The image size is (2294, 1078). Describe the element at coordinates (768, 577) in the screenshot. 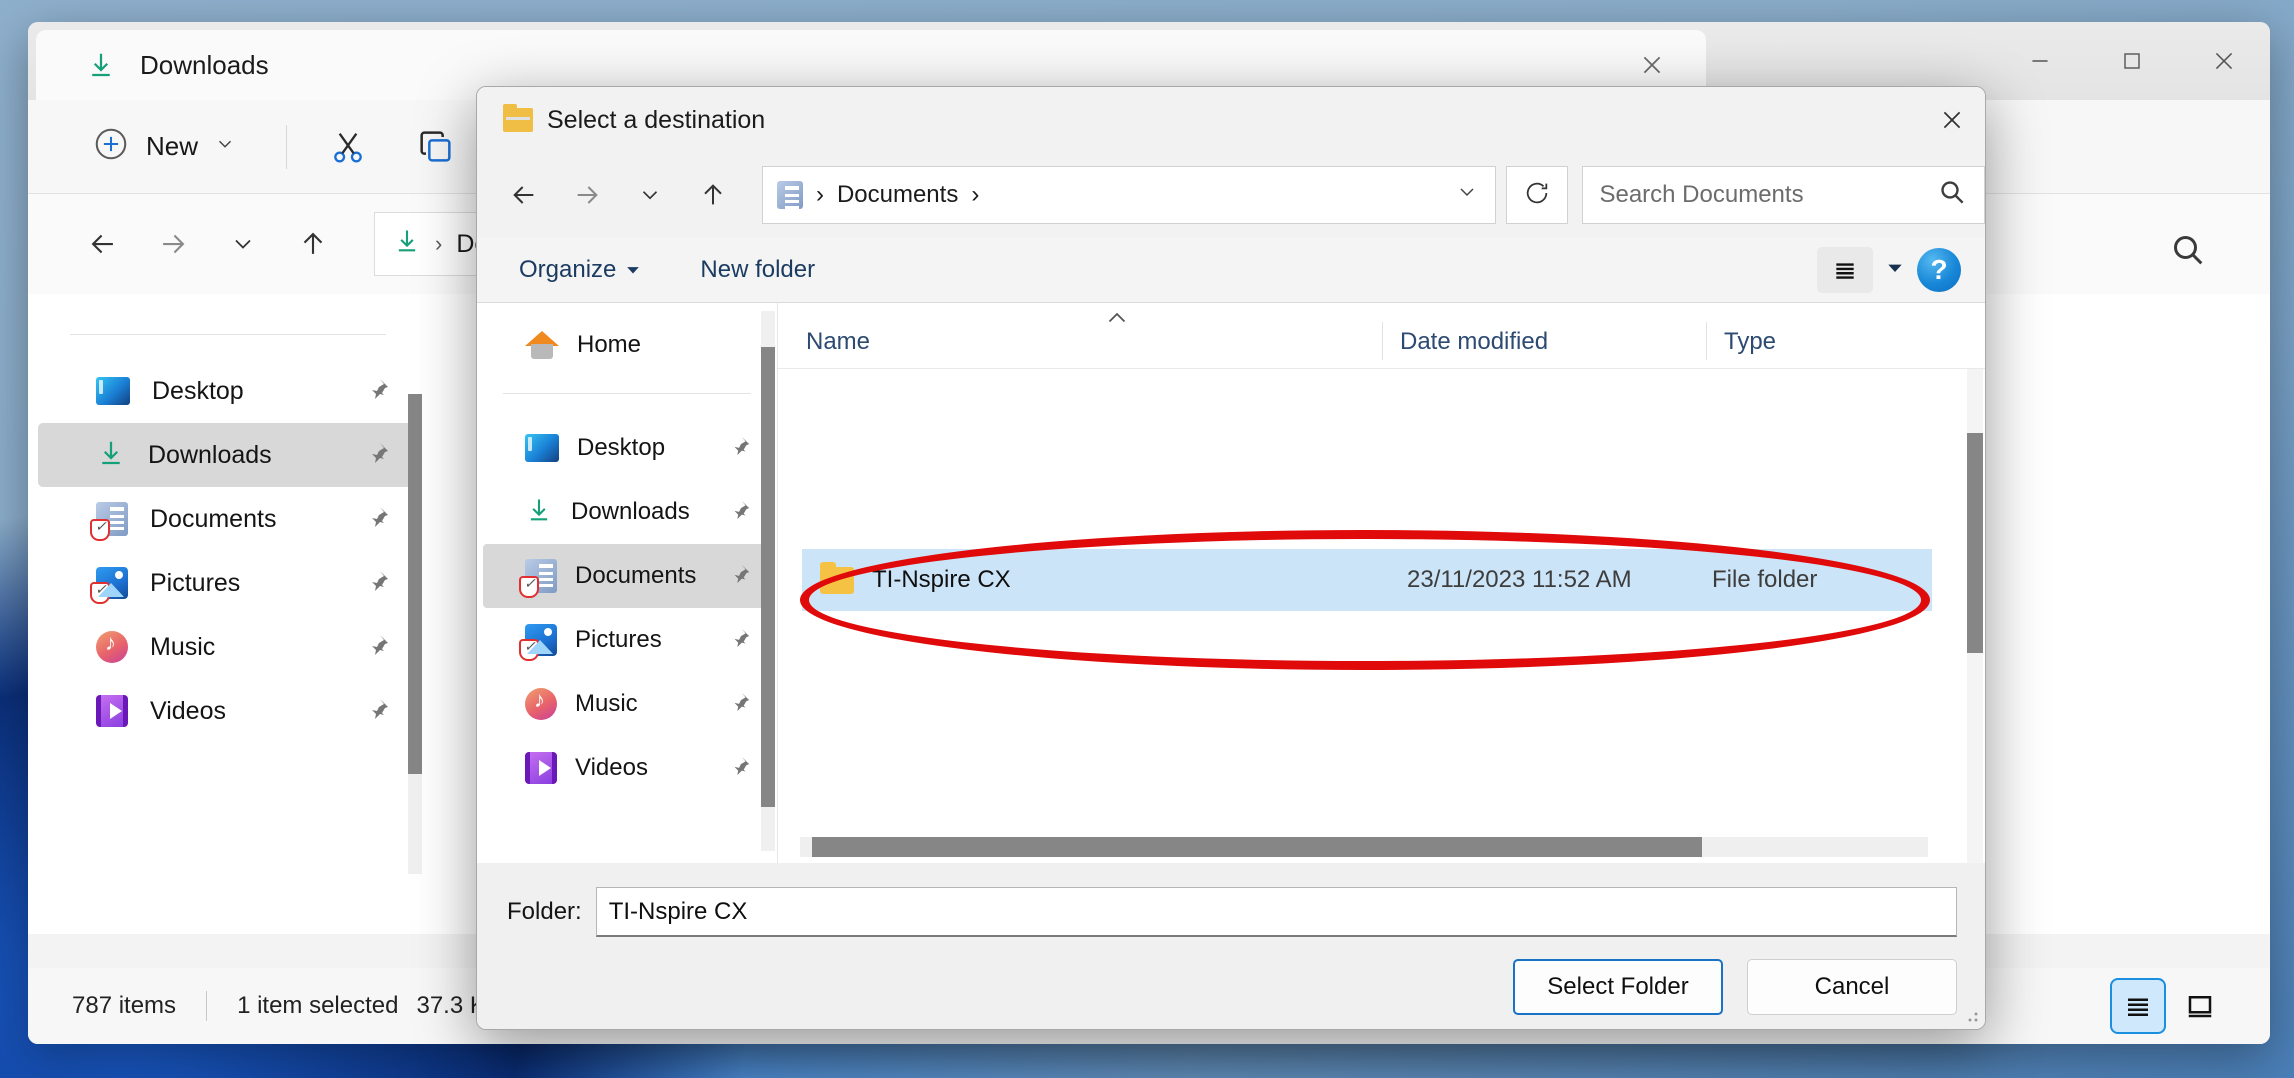

I see `tree-scroll-thumb` at that location.